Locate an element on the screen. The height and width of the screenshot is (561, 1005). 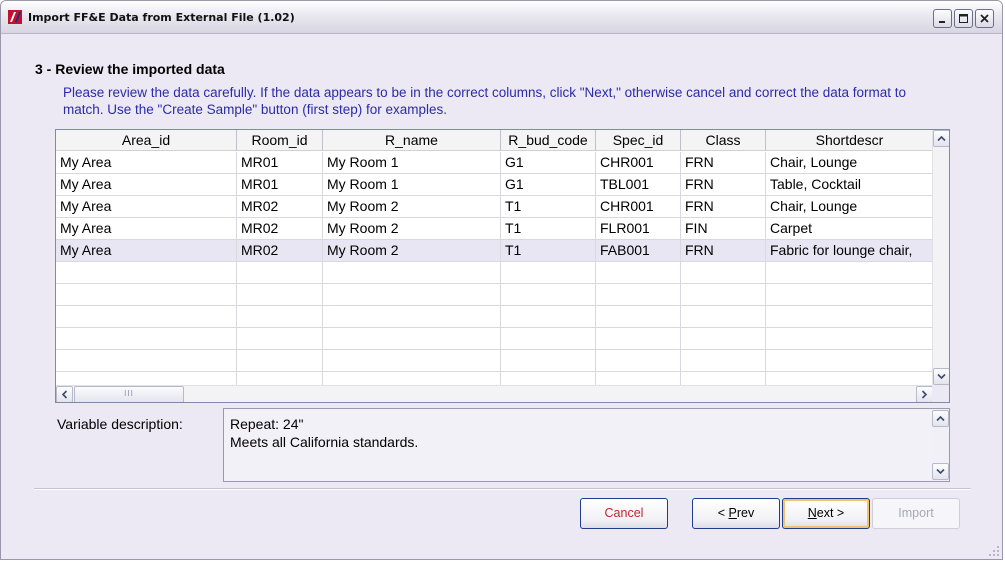
prev-button: < Prev is located at coordinates (736, 513).